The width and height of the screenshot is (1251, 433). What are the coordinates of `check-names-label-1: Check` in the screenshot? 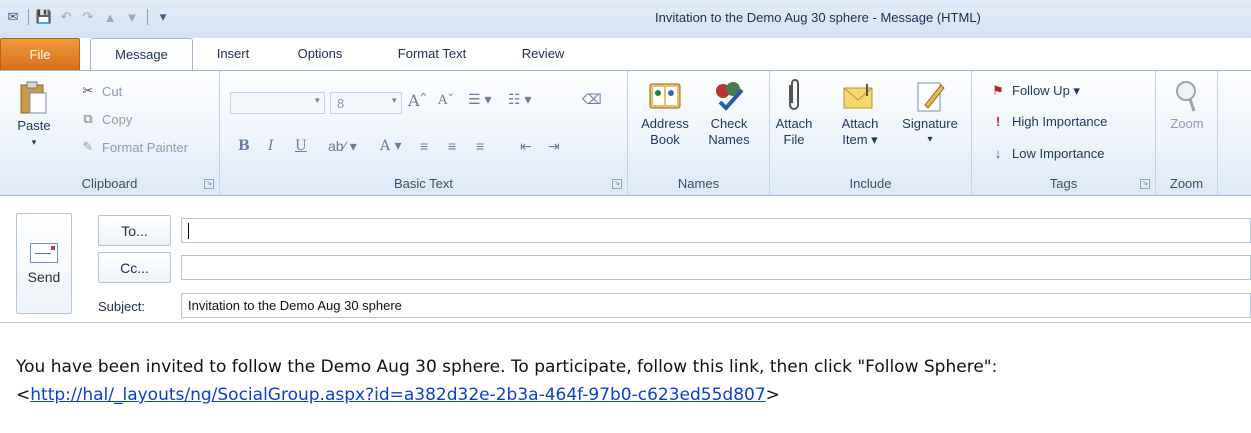 It's located at (729, 123).